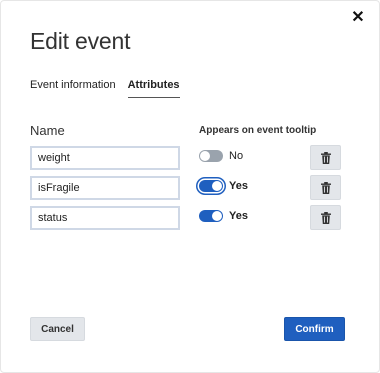  Describe the element at coordinates (80, 41) in the screenshot. I see `dialog-title: Edit event` at that location.